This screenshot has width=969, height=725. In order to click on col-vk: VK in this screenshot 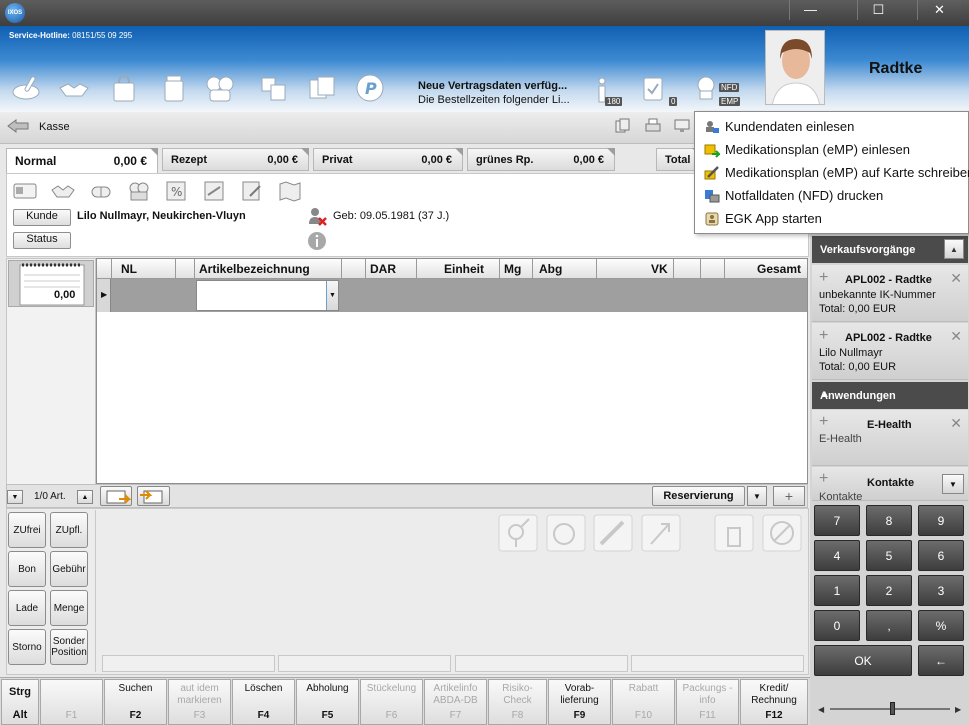, I will do `click(659, 269)`.